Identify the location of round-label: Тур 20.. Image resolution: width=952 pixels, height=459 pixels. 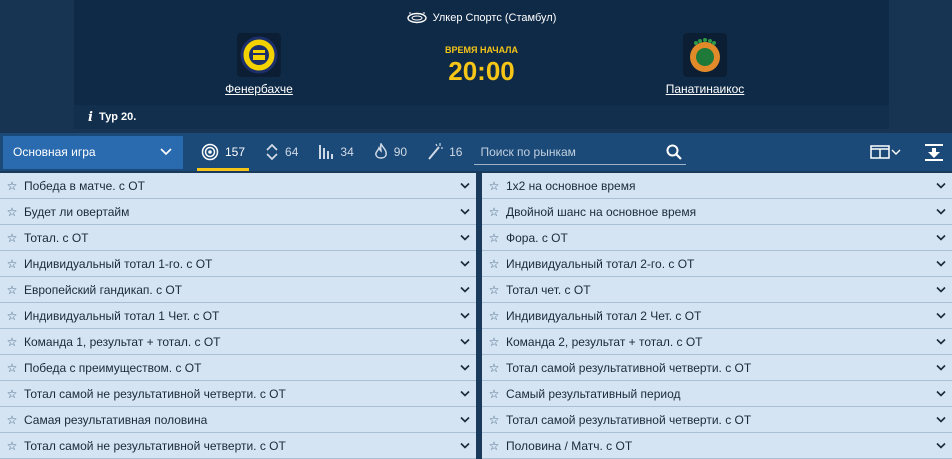
(117, 117).